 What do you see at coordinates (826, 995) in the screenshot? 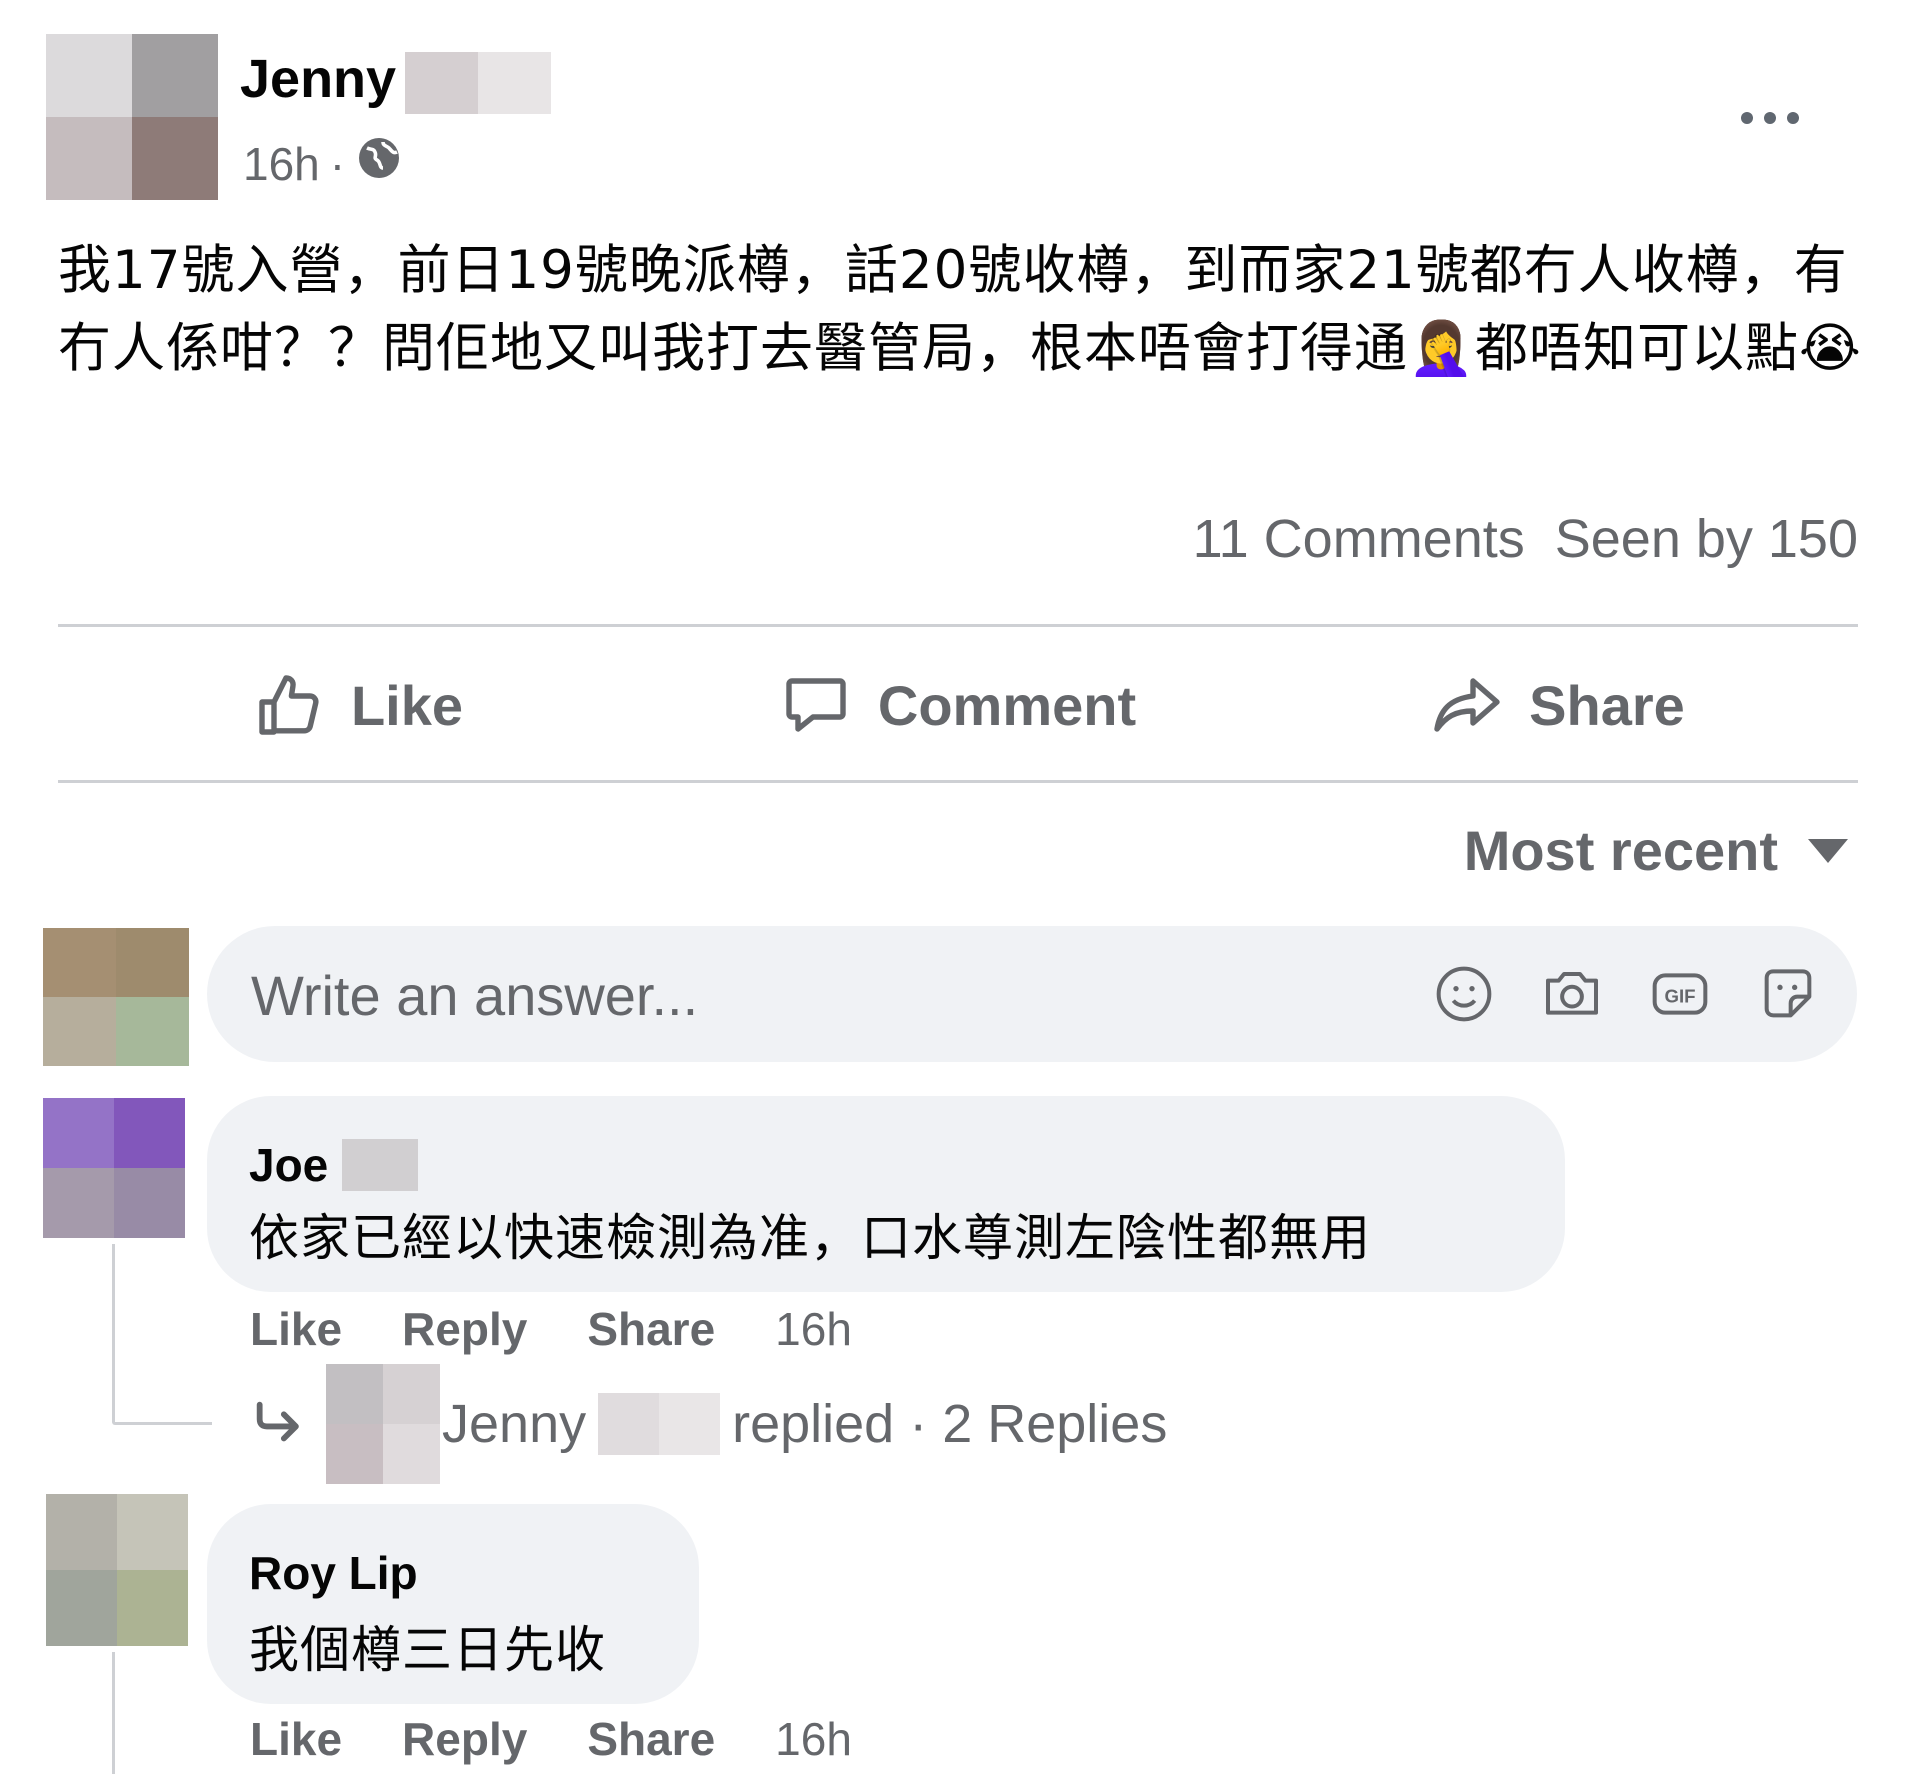
I see `comment-input` at bounding box center [826, 995].